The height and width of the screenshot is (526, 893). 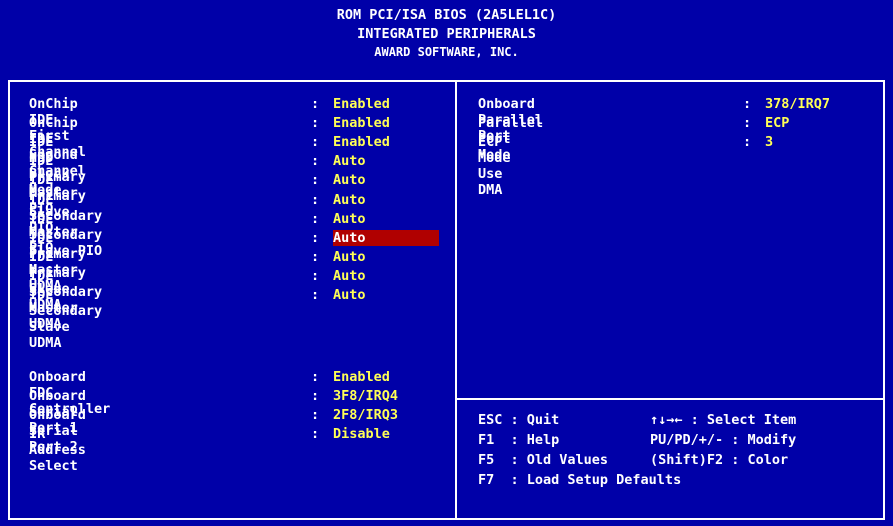 What do you see at coordinates (446, 52) in the screenshot?
I see `vendor-name: AWARD SOFTWARE, INC.` at bounding box center [446, 52].